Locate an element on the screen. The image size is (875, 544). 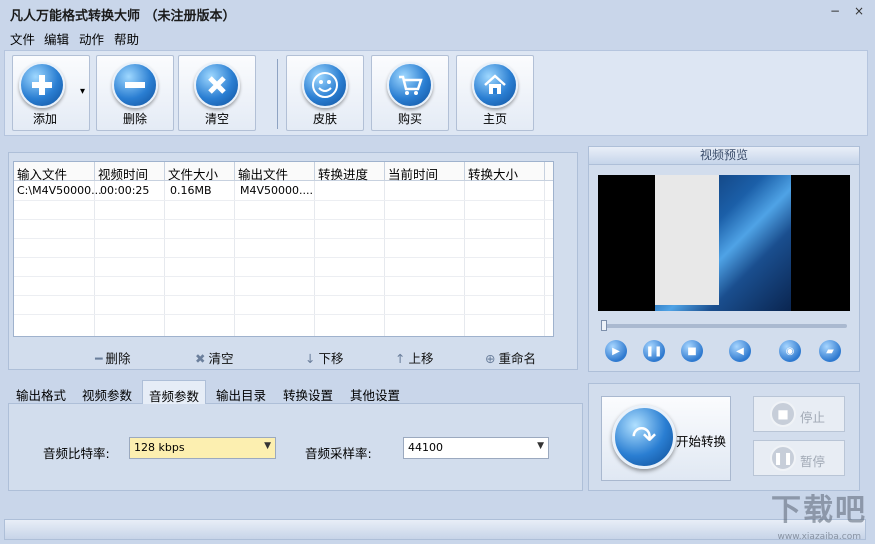
move-up-button: ↑ 上移 is located at coordinates (414, 357).